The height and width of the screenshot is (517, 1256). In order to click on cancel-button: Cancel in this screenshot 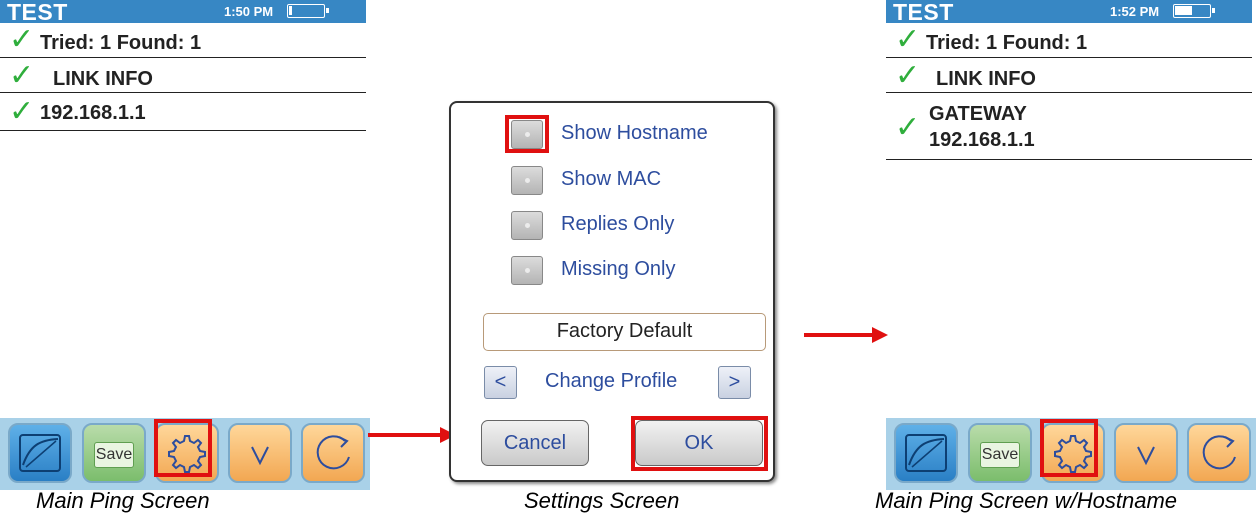, I will do `click(535, 443)`.